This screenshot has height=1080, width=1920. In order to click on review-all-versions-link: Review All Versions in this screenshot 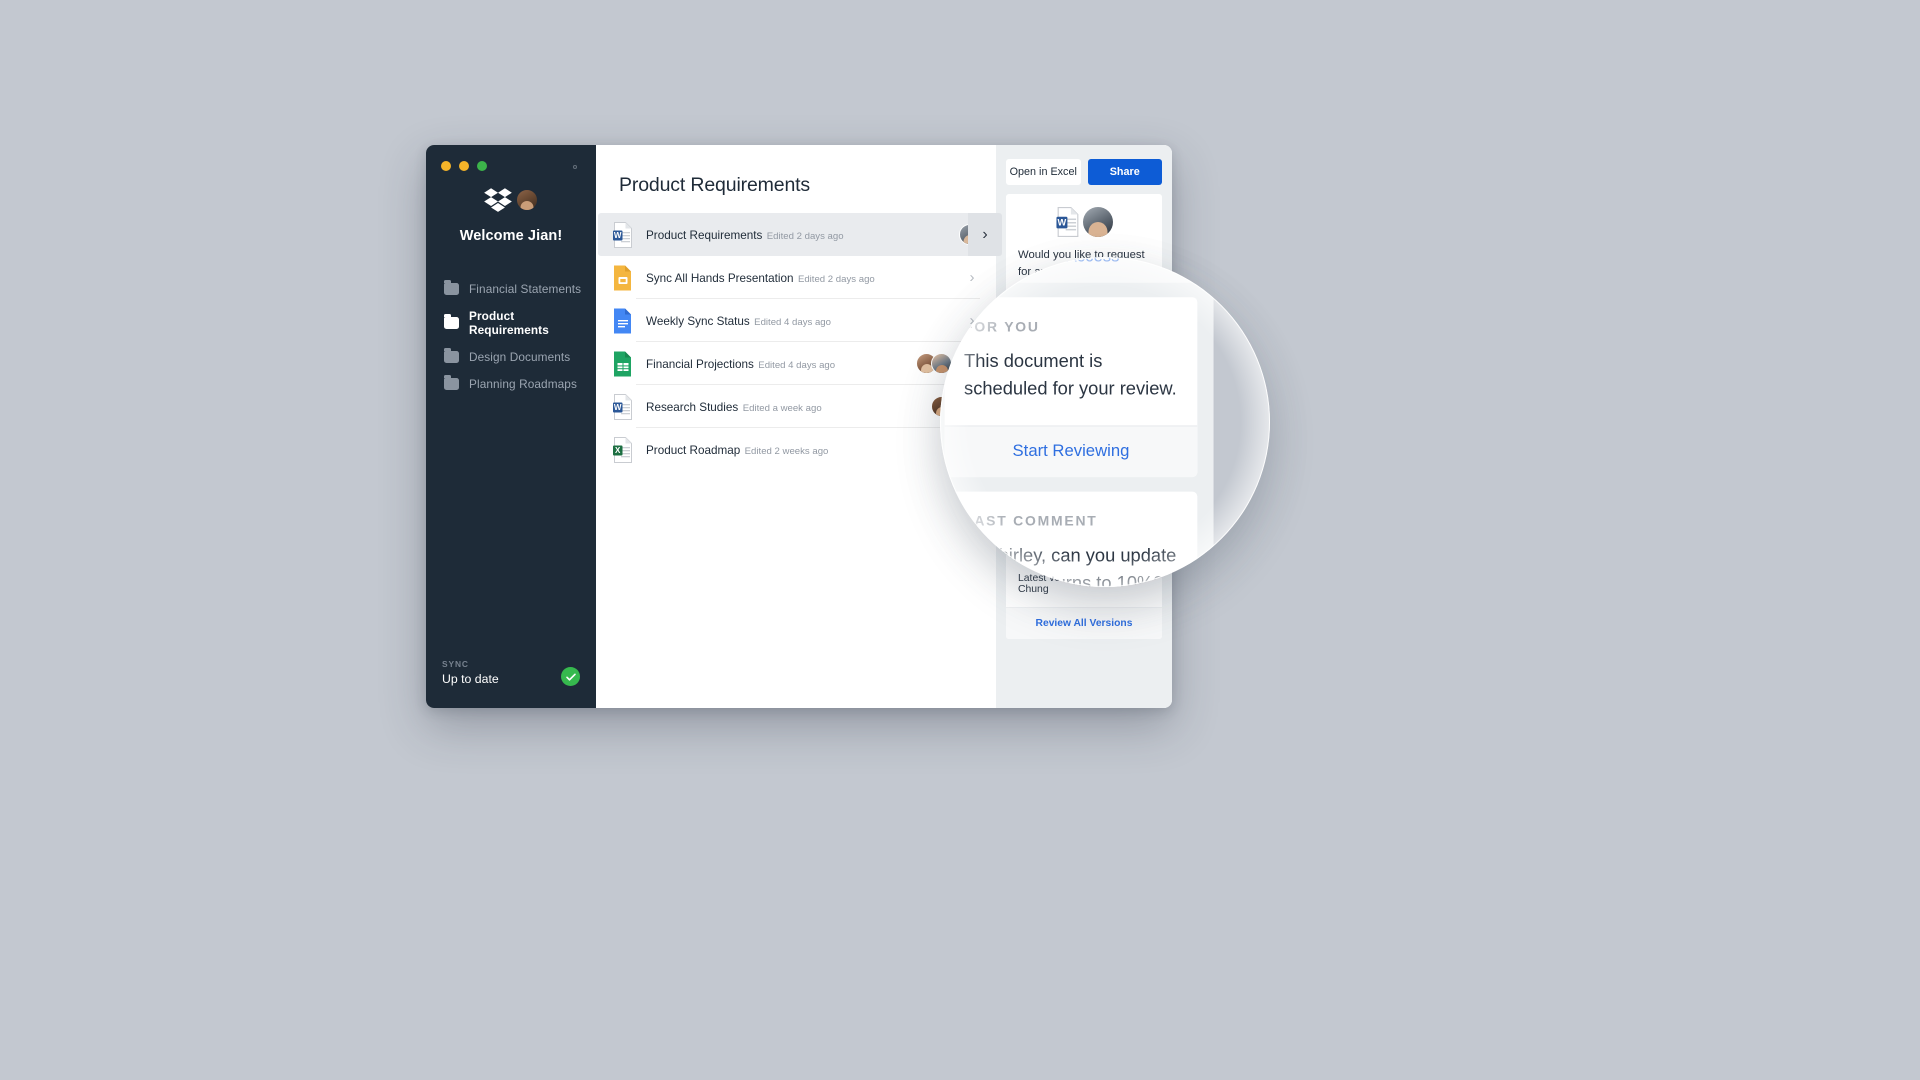, I will do `click(1084, 623)`.